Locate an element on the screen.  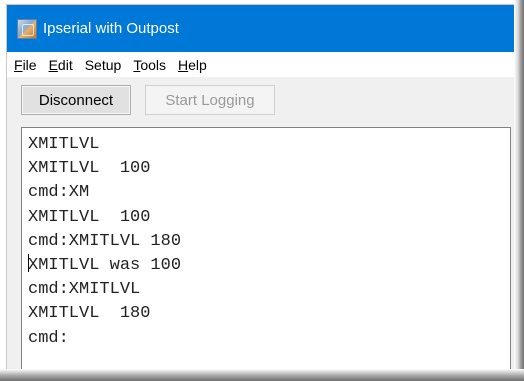
menu-help: Help is located at coordinates (192, 65).